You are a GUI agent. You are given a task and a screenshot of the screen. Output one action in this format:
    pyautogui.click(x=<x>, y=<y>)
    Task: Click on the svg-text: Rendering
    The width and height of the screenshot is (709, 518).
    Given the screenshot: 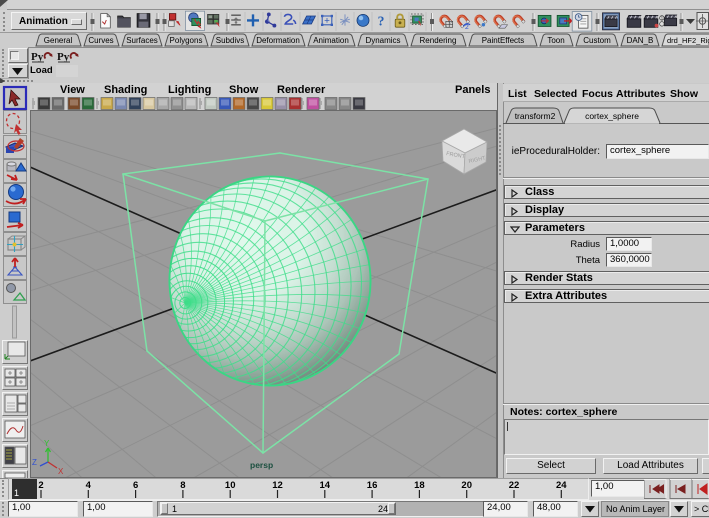 What is the action you would take?
    pyautogui.click(x=438, y=40)
    